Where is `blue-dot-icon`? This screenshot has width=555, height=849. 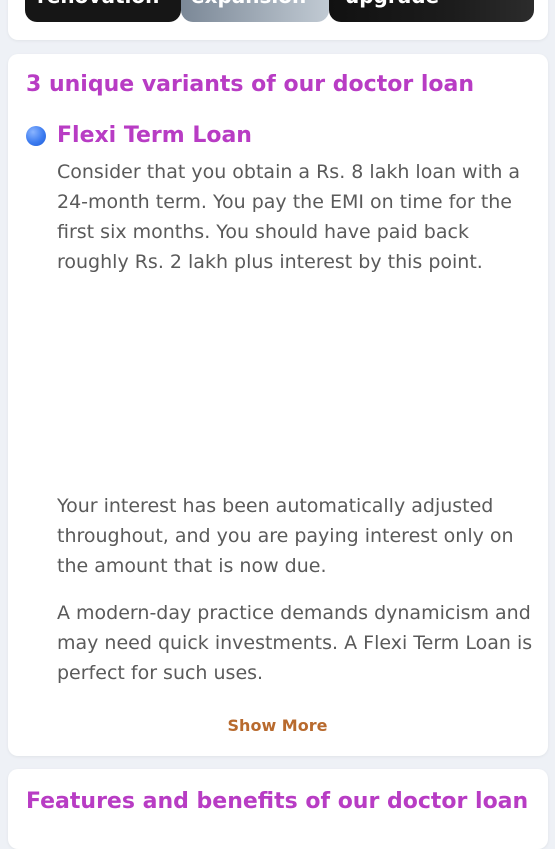 blue-dot-icon is located at coordinates (36, 135).